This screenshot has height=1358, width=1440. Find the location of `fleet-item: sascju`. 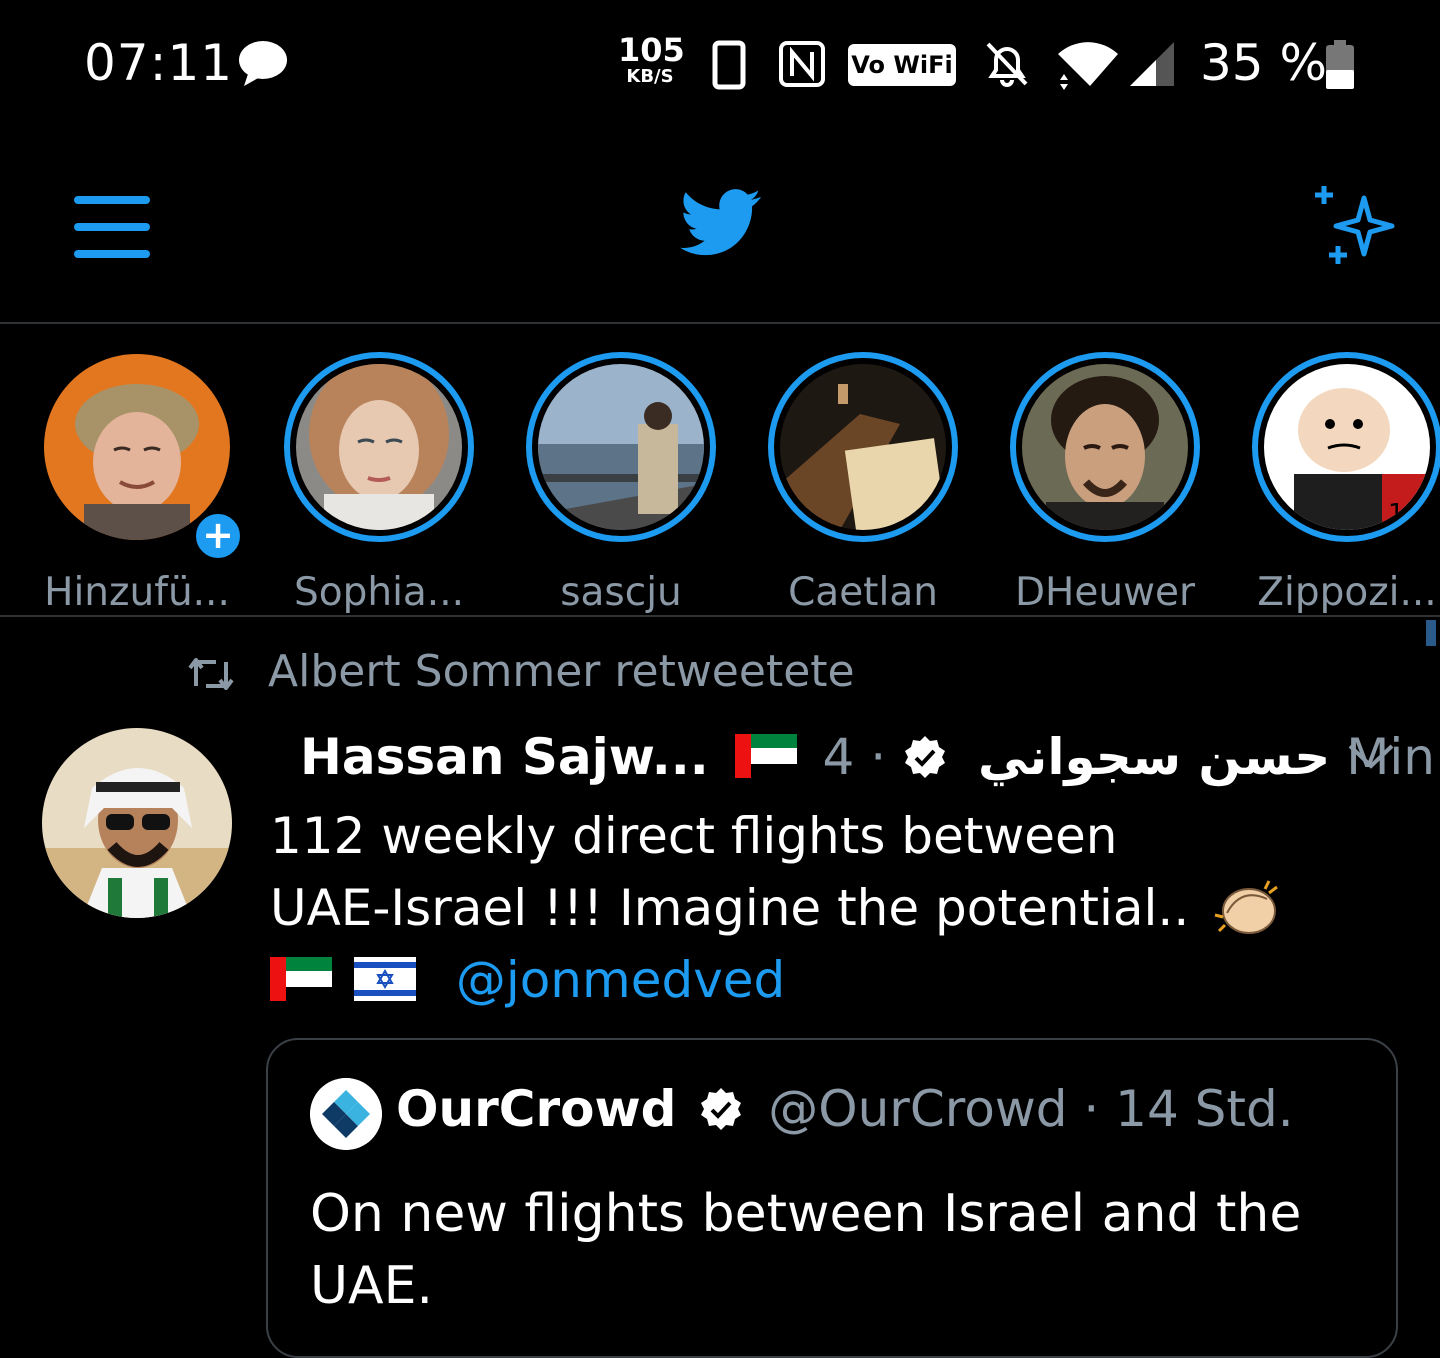

fleet-item: sascju is located at coordinates (618, 482).